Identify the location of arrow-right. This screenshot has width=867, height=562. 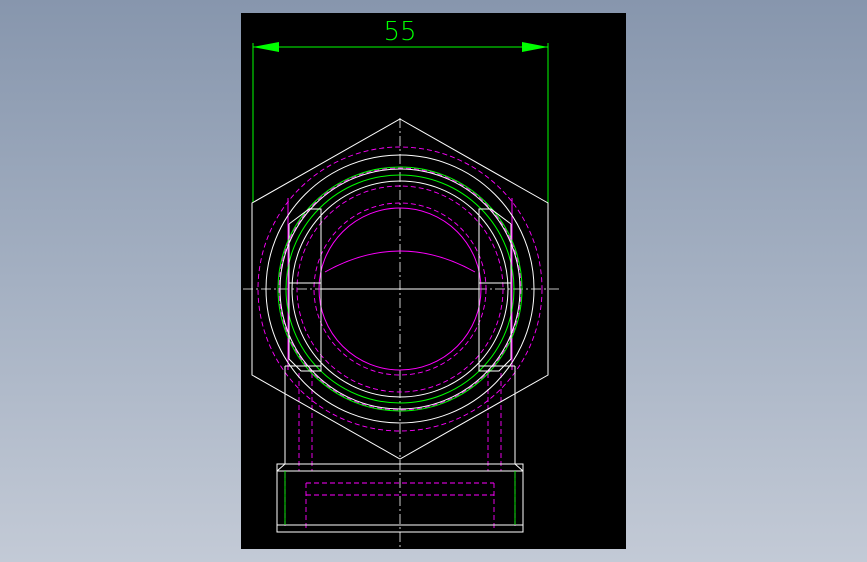
(535, 47).